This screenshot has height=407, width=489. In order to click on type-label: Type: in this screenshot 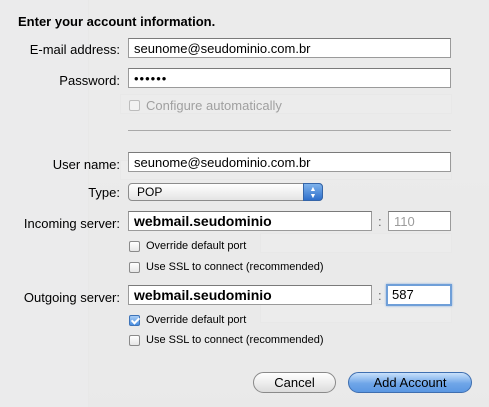, I will do `click(104, 192)`.